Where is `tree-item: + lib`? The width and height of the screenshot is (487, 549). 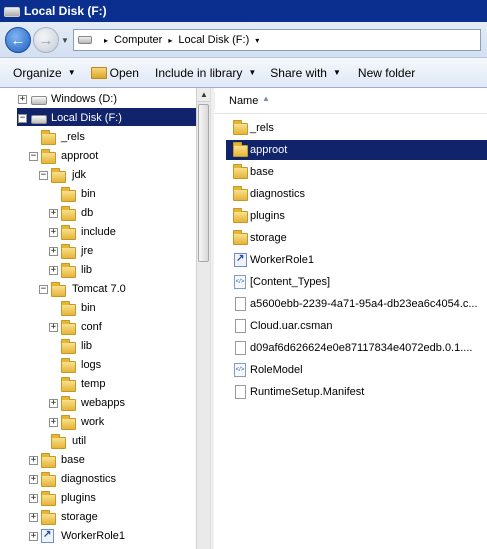
tree-item: + lib is located at coordinates (98, 270).